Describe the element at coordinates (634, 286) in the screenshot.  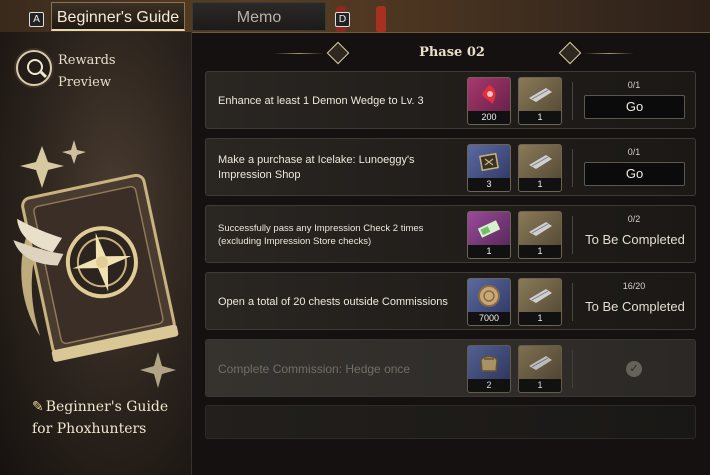
I see `task-progress: 16/20` at that location.